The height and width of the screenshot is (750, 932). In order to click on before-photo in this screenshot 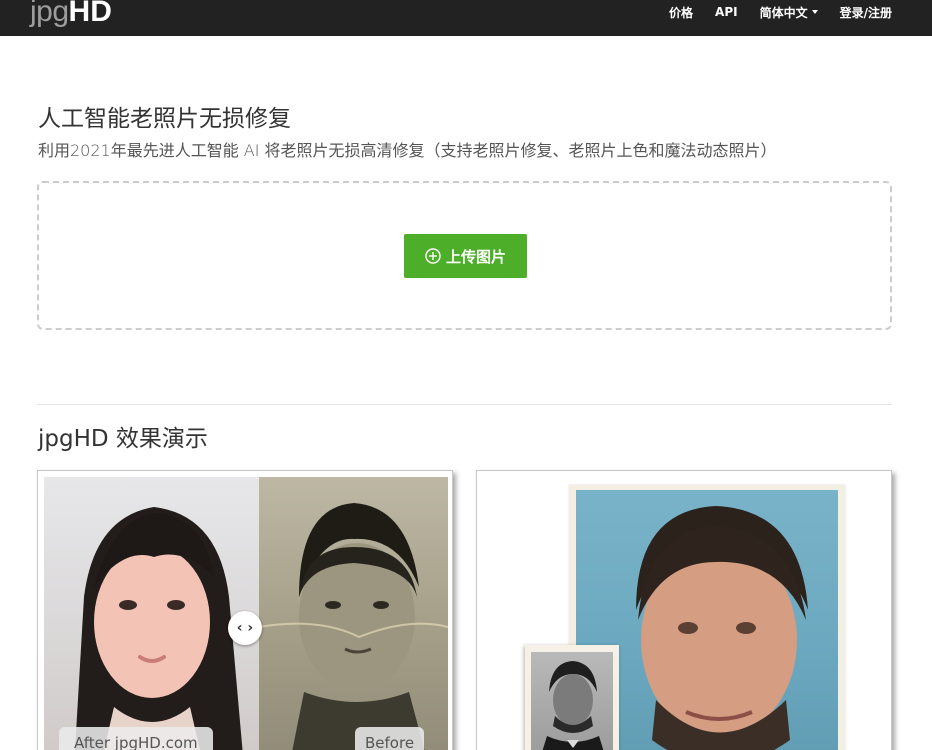, I will do `click(353, 613)`.